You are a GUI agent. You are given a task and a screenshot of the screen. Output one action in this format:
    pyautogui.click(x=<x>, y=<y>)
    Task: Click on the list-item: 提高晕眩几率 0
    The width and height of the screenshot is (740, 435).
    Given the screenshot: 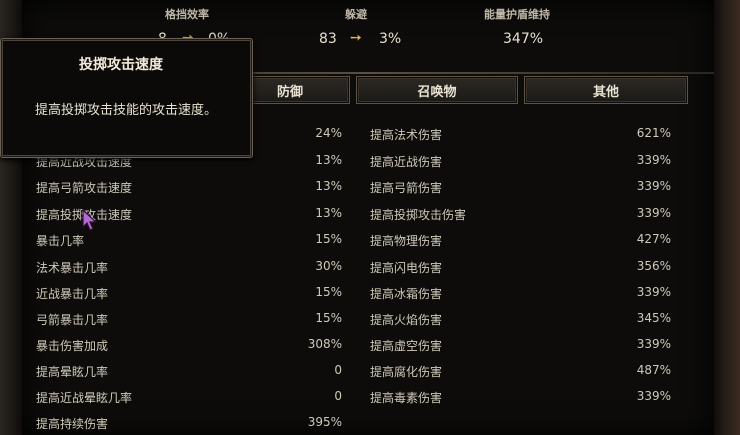 What is the action you would take?
    pyautogui.click(x=191, y=371)
    